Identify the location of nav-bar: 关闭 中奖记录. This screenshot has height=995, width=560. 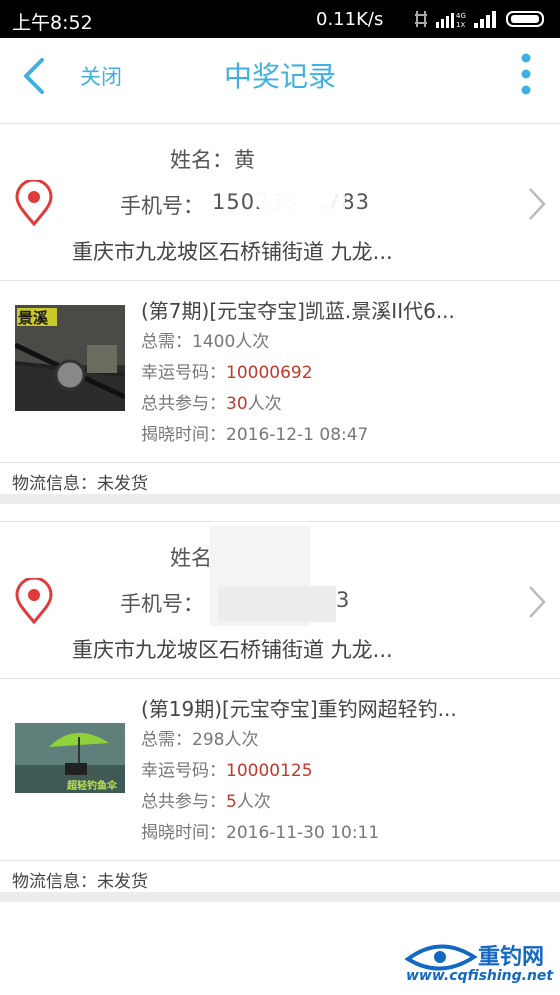
(280, 80).